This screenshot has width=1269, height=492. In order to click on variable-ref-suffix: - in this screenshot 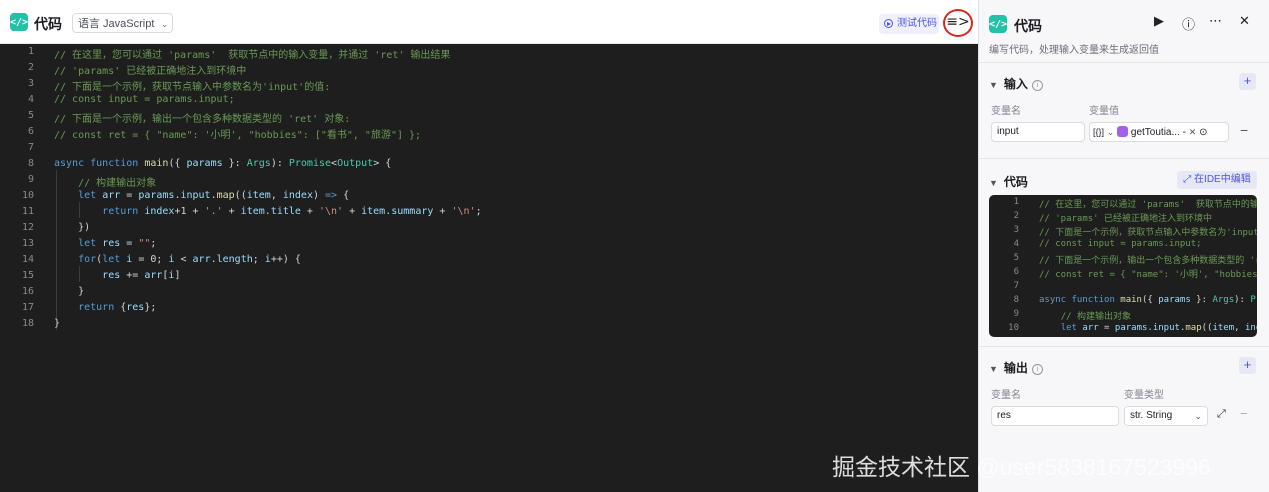, I will do `click(1184, 132)`.